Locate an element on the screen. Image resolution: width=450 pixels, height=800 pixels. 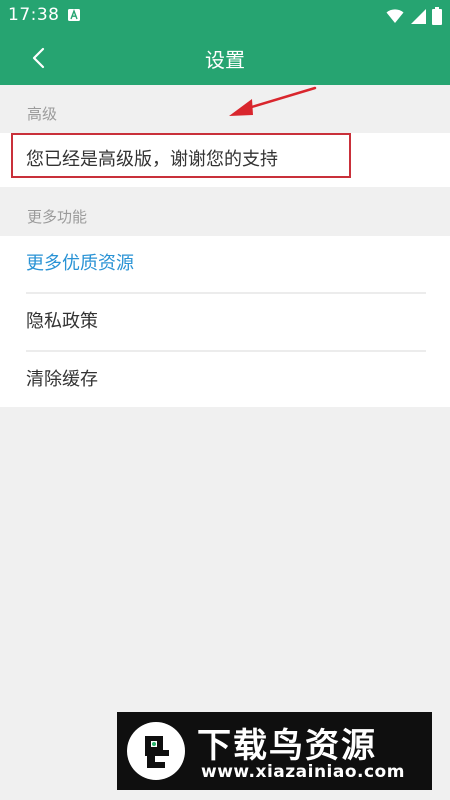
privacy-policy-label: 隐私政策 is located at coordinates (62, 321).